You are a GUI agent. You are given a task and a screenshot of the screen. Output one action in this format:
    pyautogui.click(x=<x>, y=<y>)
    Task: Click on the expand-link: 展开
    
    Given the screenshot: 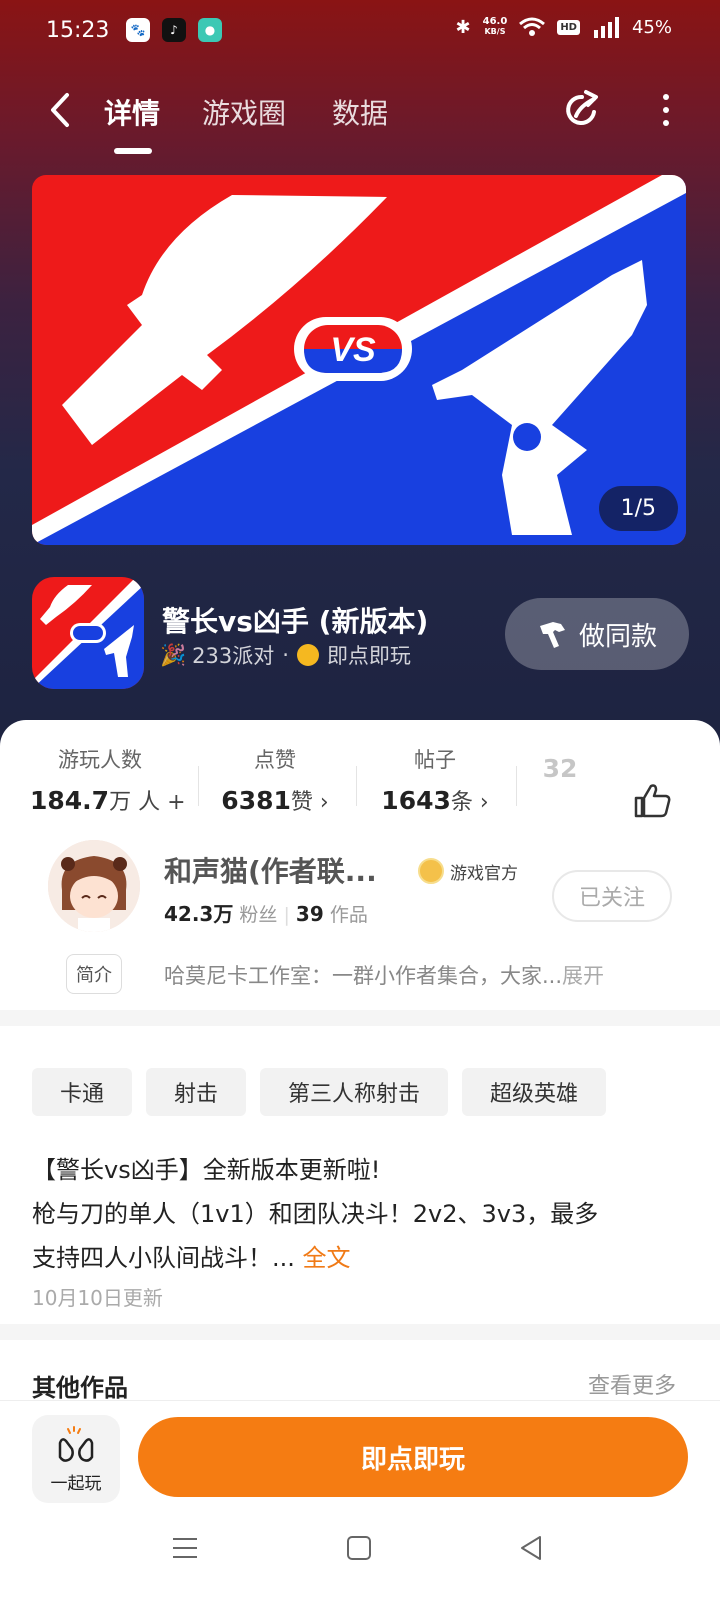 What is the action you would take?
    pyautogui.click(x=583, y=976)
    